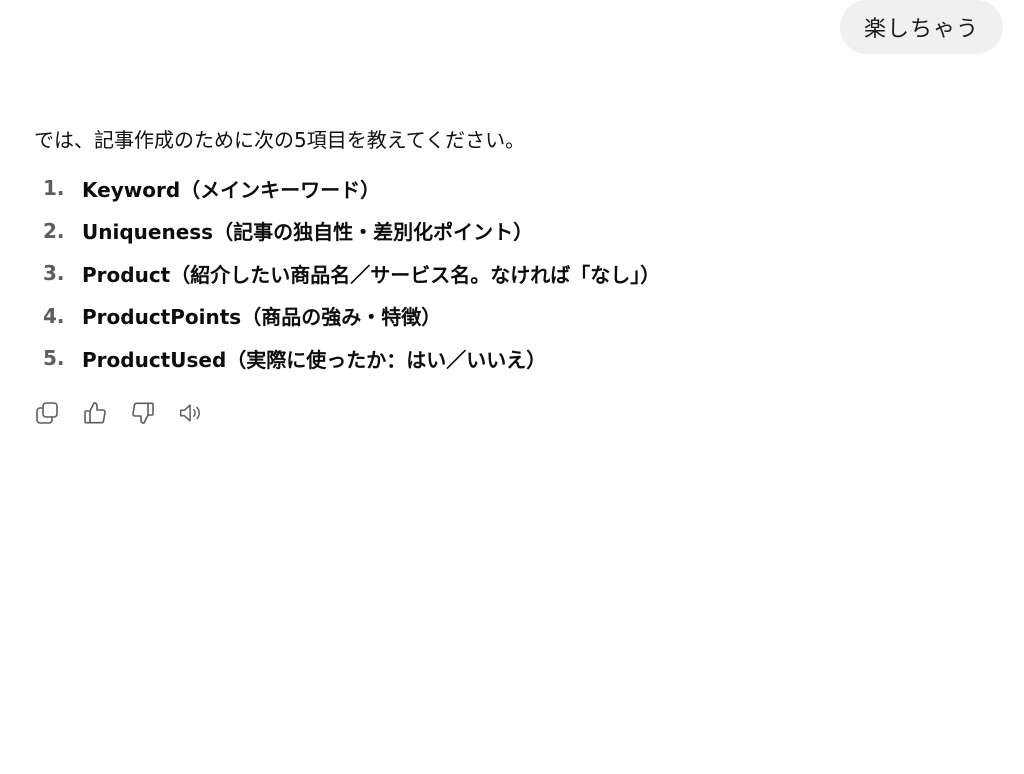  I want to click on list-item: 4. ProductPoints（商品の強み・特徴）, so click(504, 316).